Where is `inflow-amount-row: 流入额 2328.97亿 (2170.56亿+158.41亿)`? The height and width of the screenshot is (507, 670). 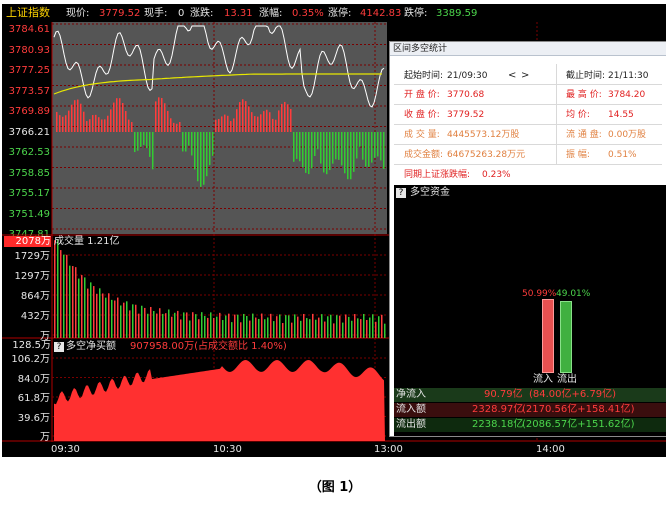 inflow-amount-row: 流入额 2328.97亿 (2170.56亿+158.41亿) is located at coordinates (530, 410).